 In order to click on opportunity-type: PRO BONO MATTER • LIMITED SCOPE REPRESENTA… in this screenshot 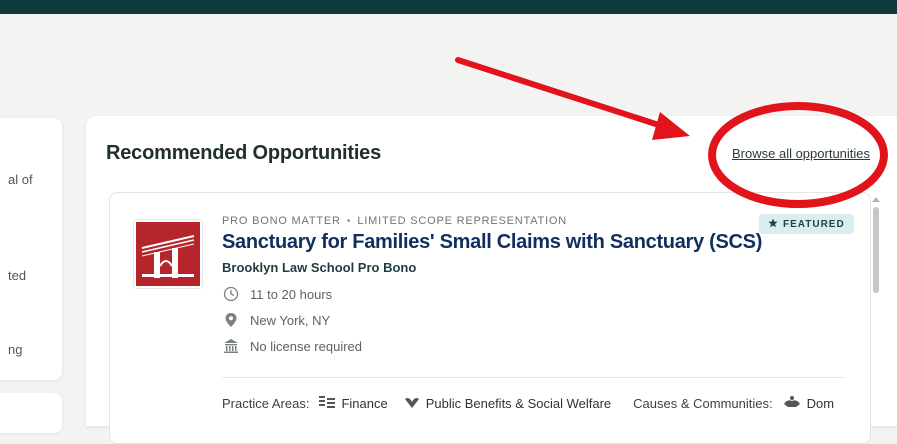, I will do `click(395, 221)`.